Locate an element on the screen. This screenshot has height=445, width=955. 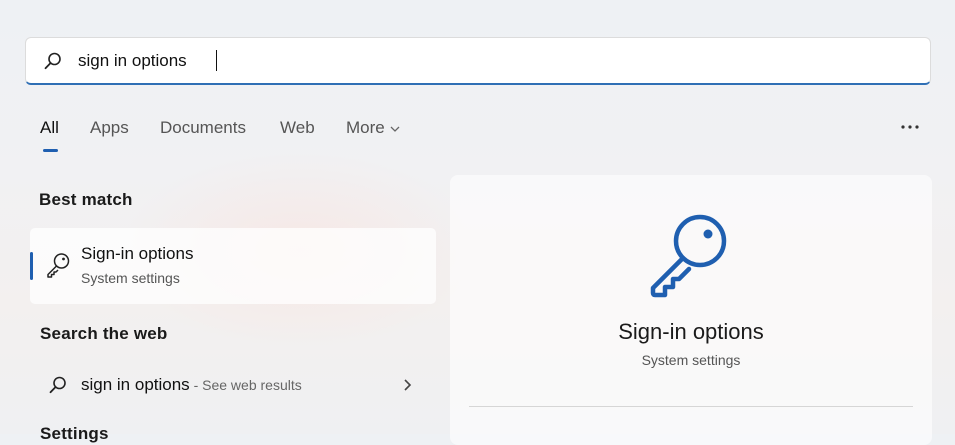
web-search-hint: - See web results is located at coordinates (245, 385).